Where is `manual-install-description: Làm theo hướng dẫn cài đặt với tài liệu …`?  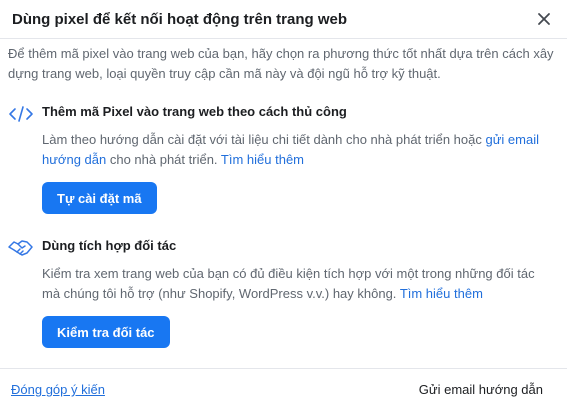 manual-install-description: Làm theo hướng dẫn cài đặt với tài liệu … is located at coordinates (295, 150).